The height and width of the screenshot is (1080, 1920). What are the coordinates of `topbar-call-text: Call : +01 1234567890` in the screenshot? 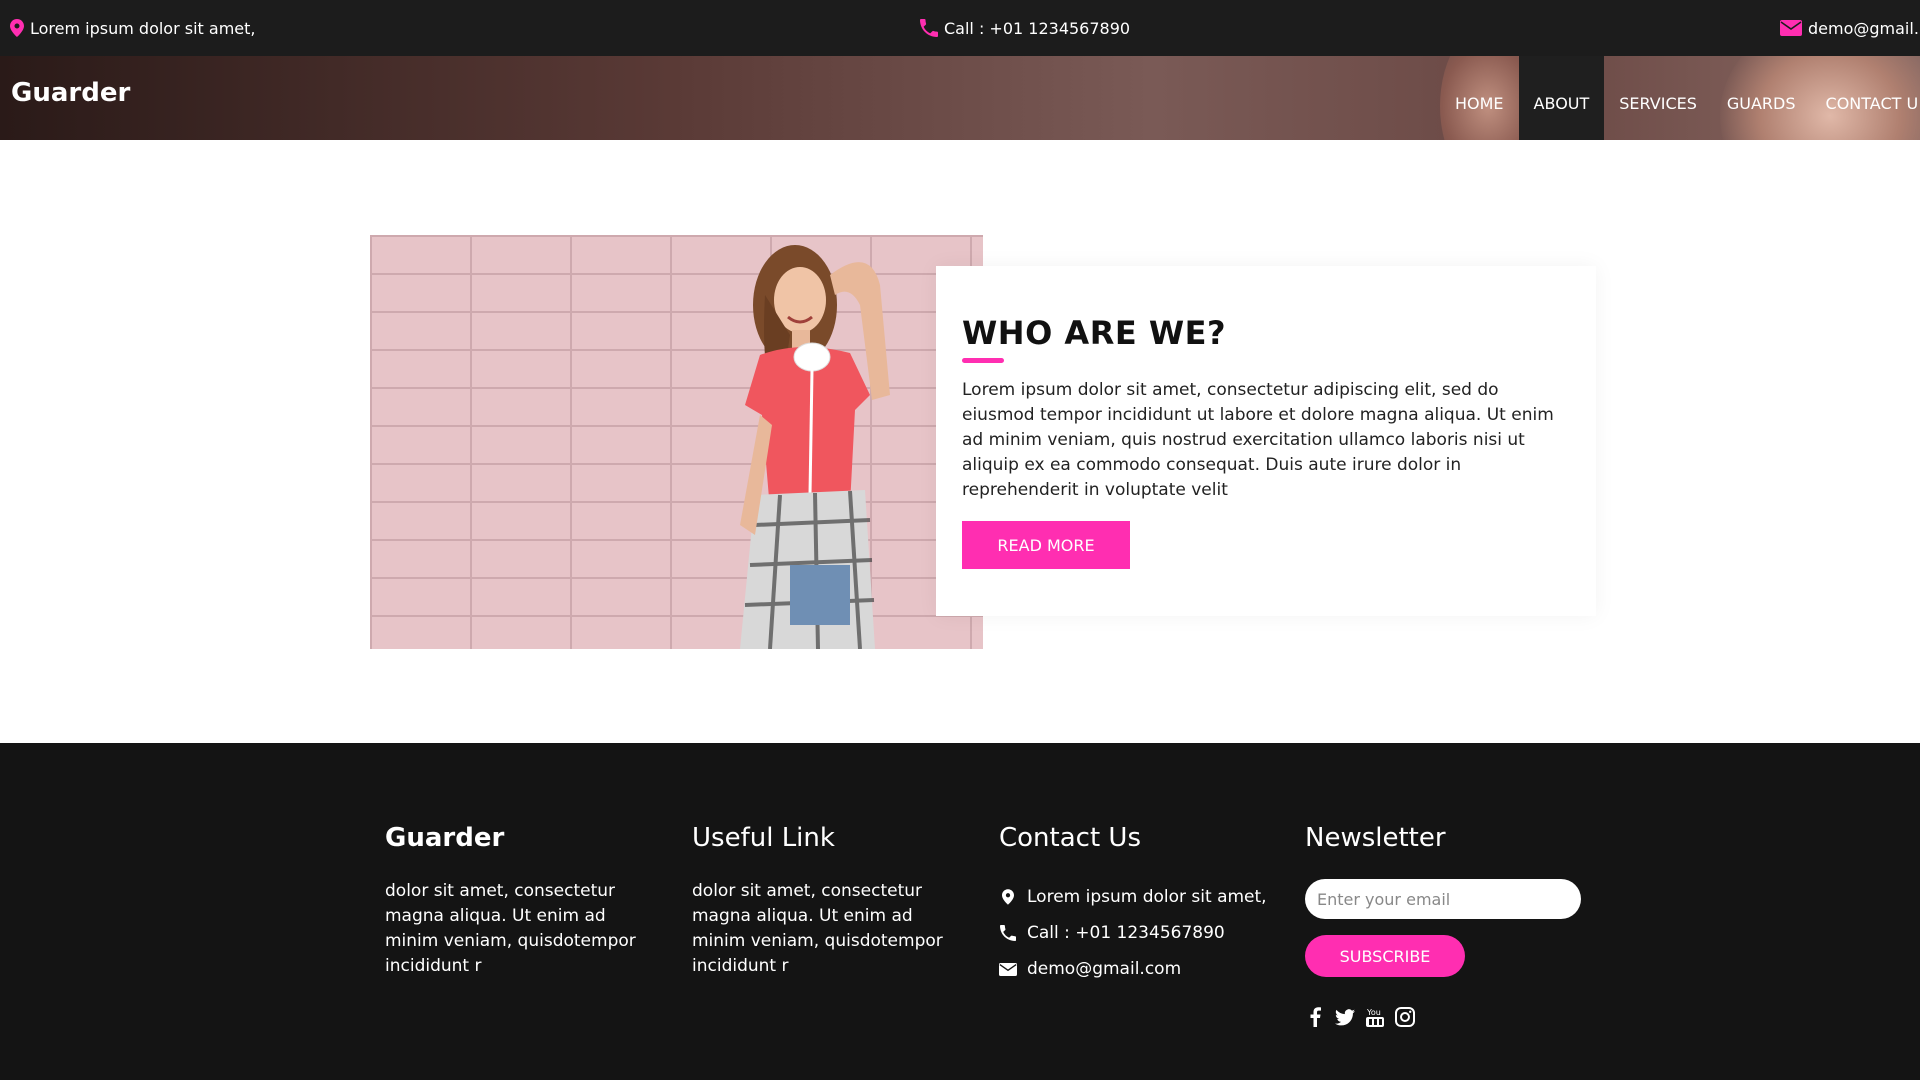 It's located at (1037, 28).